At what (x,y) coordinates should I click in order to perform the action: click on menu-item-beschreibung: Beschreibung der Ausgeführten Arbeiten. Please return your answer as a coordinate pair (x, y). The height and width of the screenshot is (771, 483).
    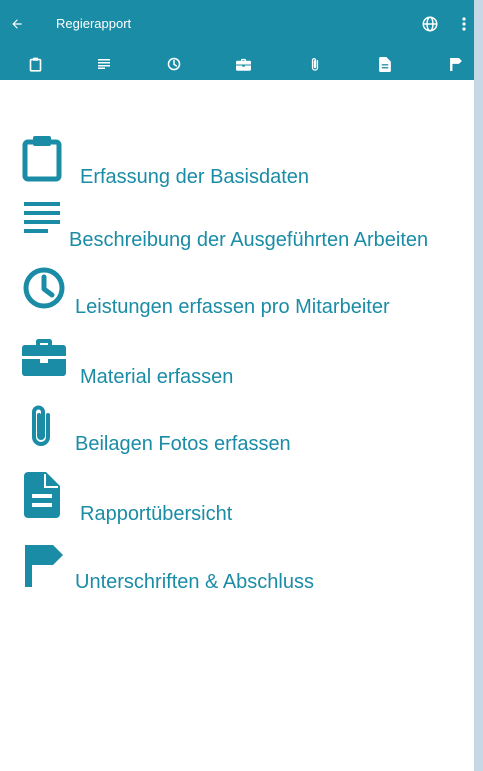
    Looking at the image, I should click on (237, 226).